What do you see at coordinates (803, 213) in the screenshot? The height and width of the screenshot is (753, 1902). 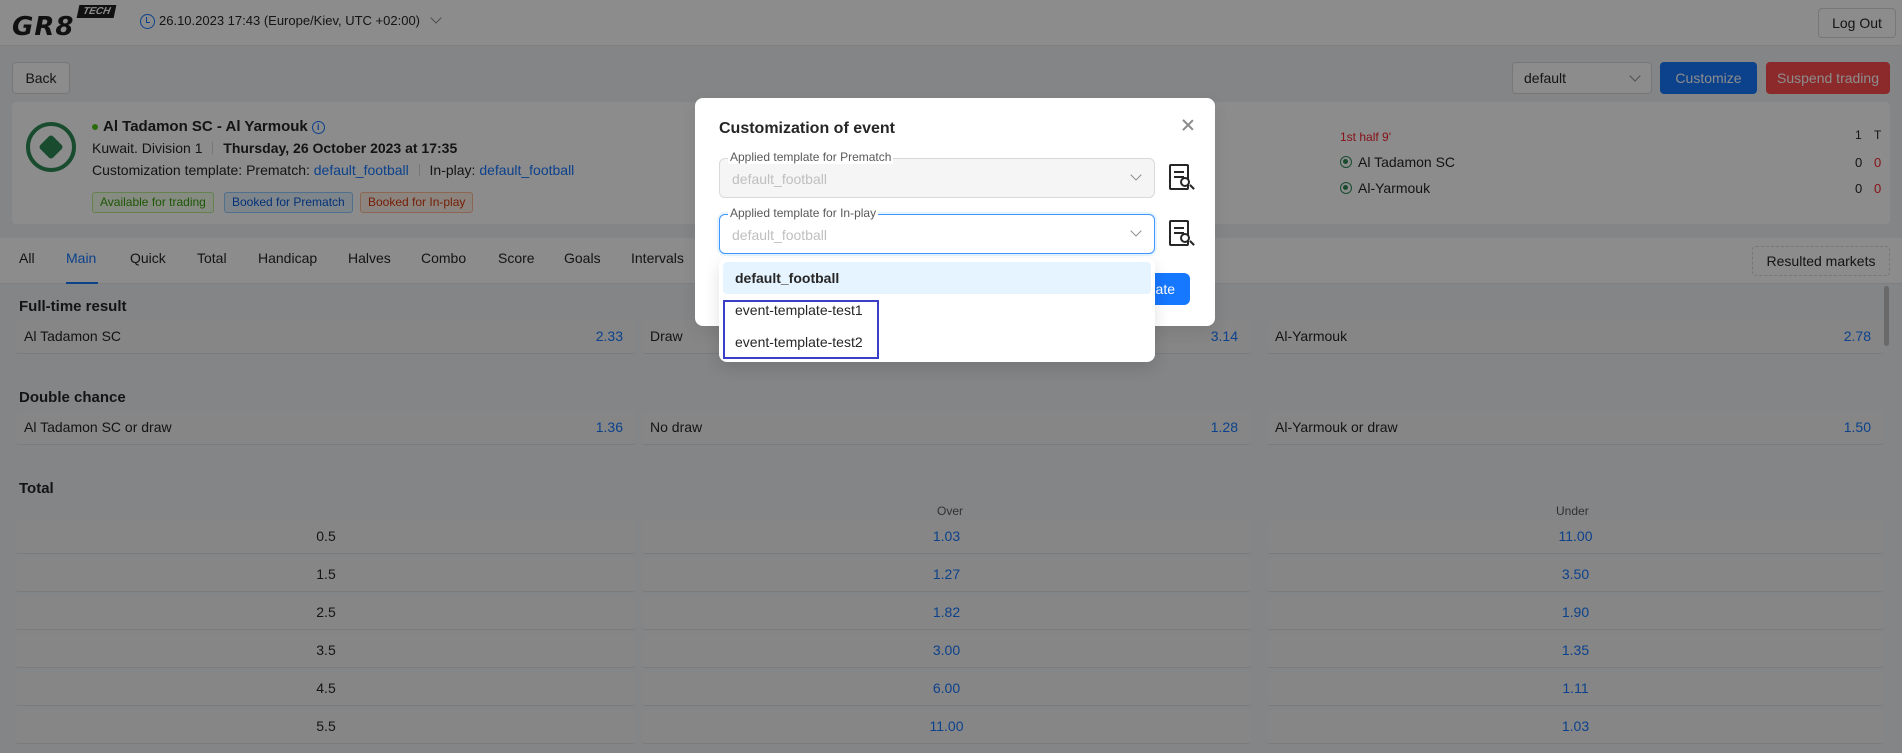 I see `inplay-template-label: Applied template for In-play` at bounding box center [803, 213].